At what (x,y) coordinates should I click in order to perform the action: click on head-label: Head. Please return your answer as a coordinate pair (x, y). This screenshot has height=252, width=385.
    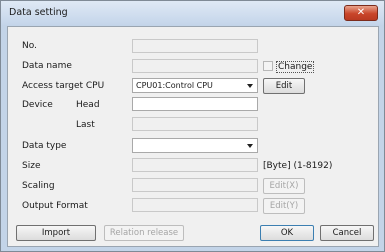
    Looking at the image, I should click on (88, 105).